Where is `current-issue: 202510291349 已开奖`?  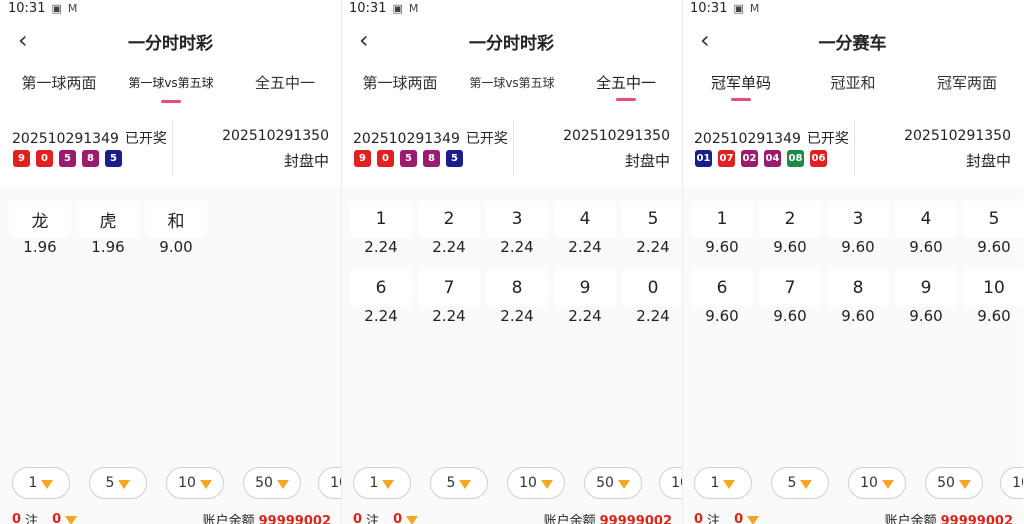
current-issue: 202510291349 已开奖 is located at coordinates (89, 138).